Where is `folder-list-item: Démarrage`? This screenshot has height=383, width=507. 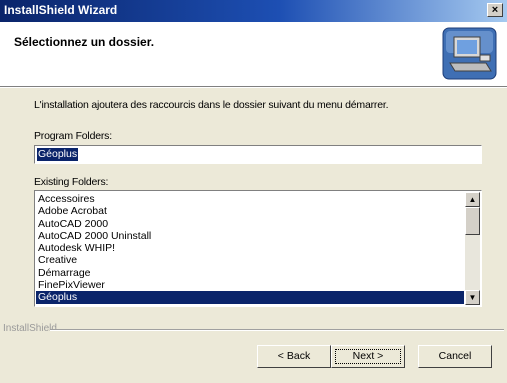
folder-list-item: Démarrage is located at coordinates (250, 273).